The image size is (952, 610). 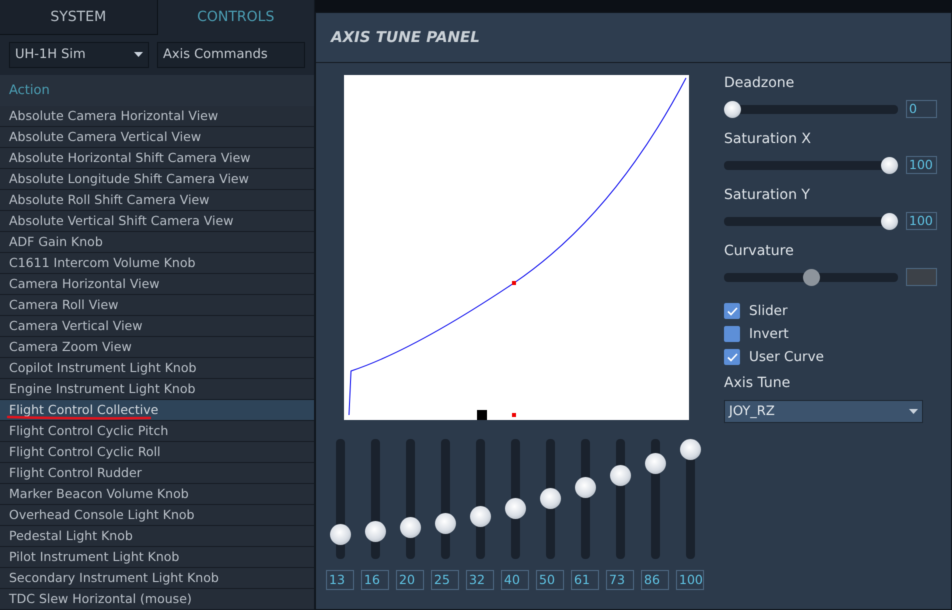 I want to click on point-value-field: 100, so click(x=690, y=580).